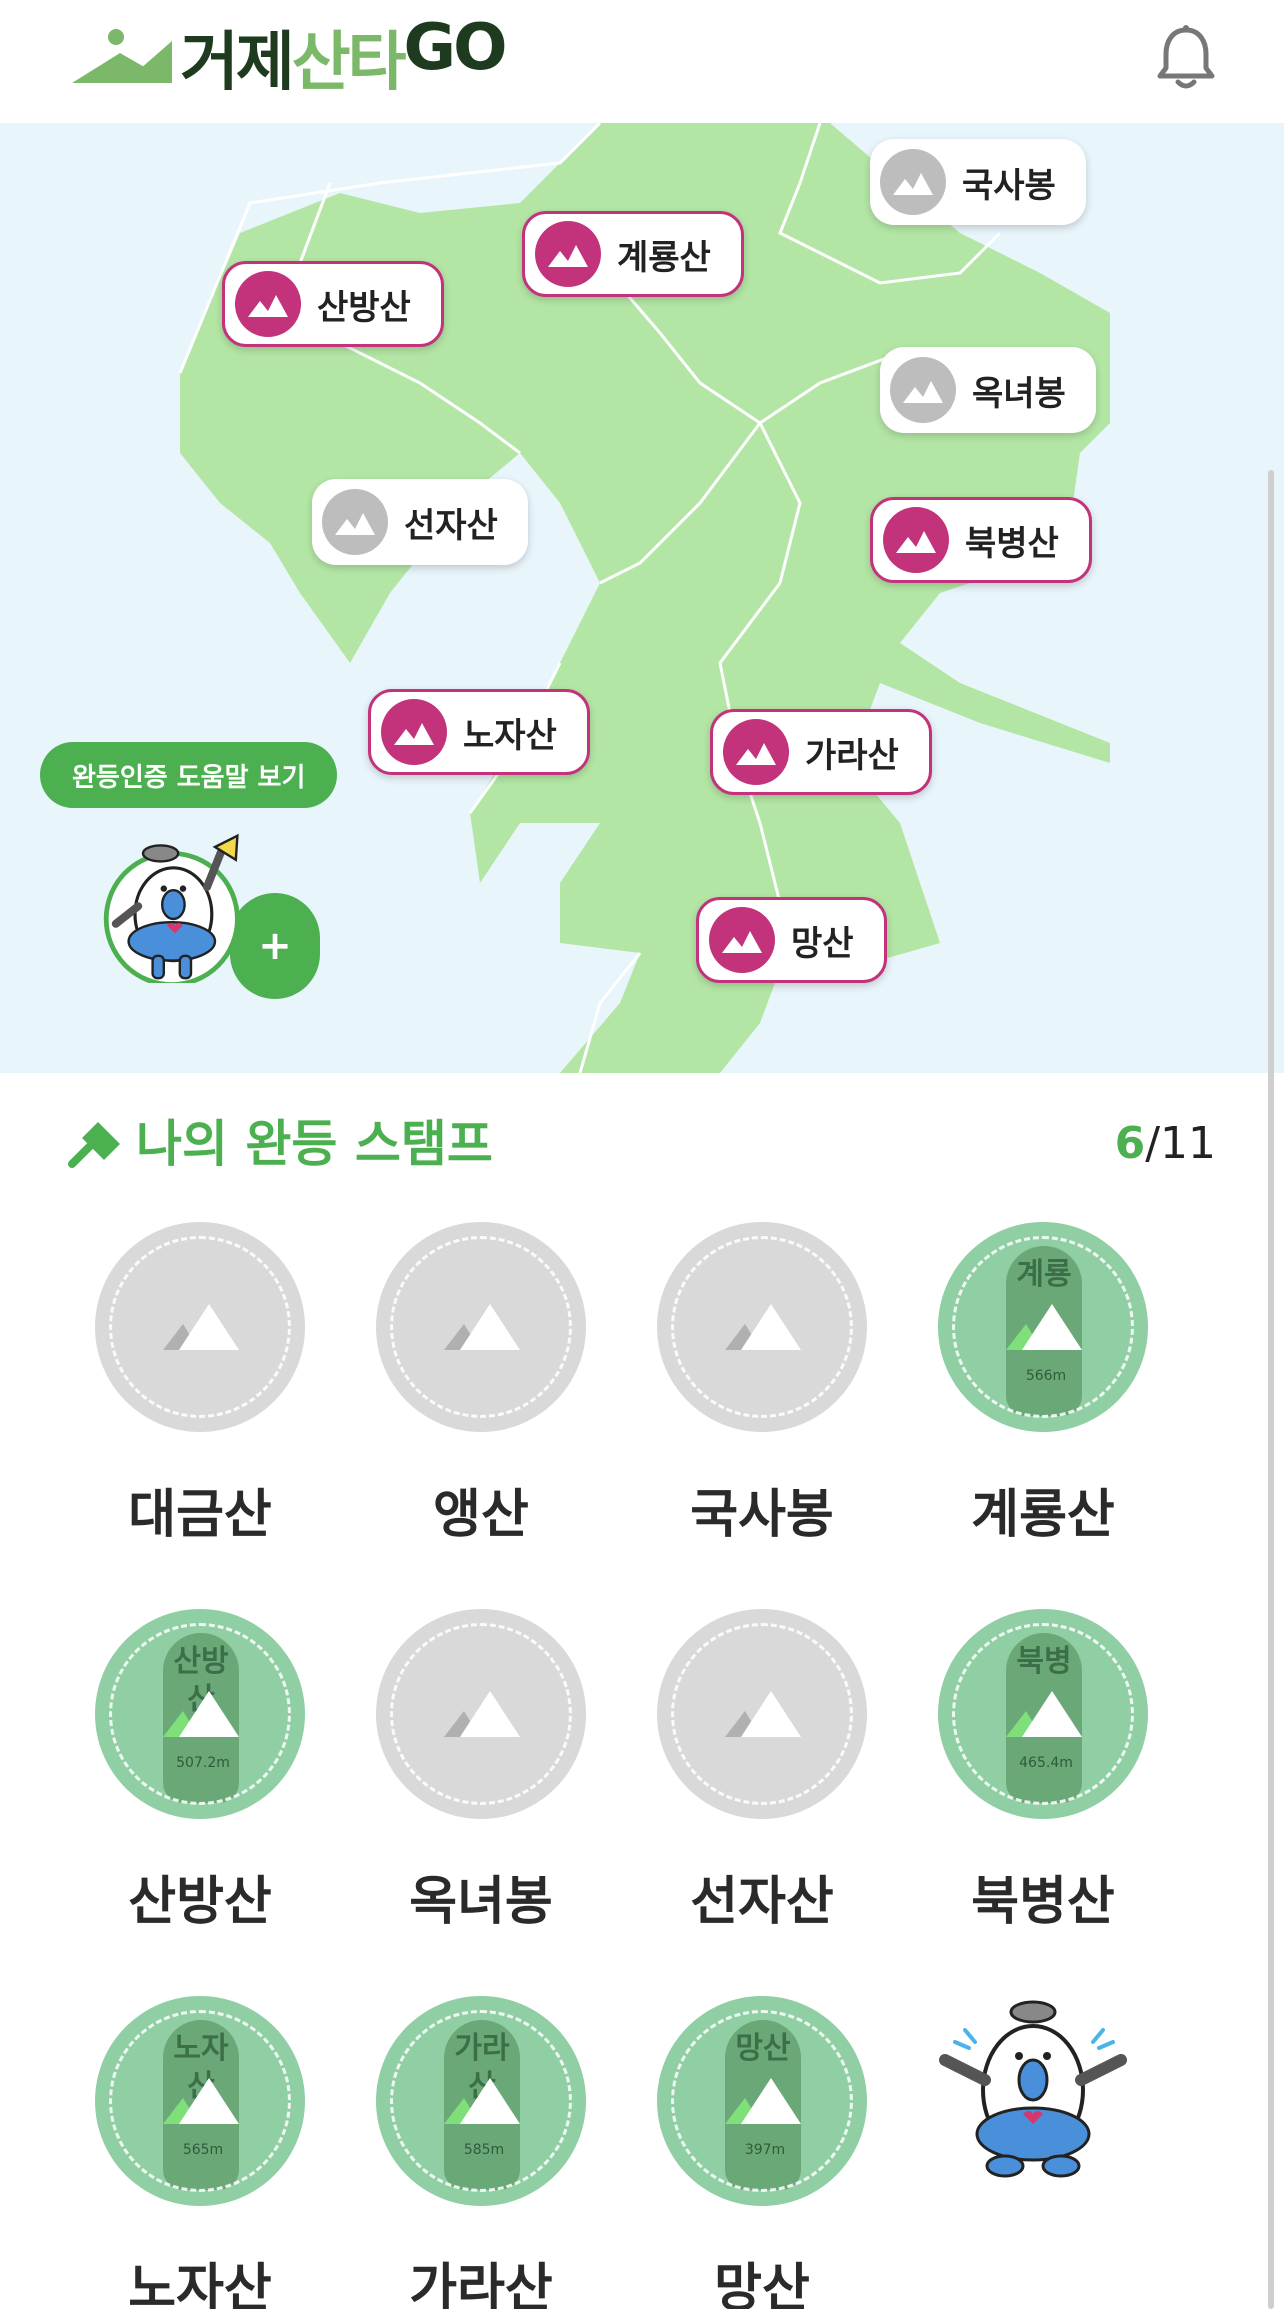 The height and width of the screenshot is (2309, 1284). I want to click on stamp-item: 북병 465.4m 북병산, so click(1045, 1774).